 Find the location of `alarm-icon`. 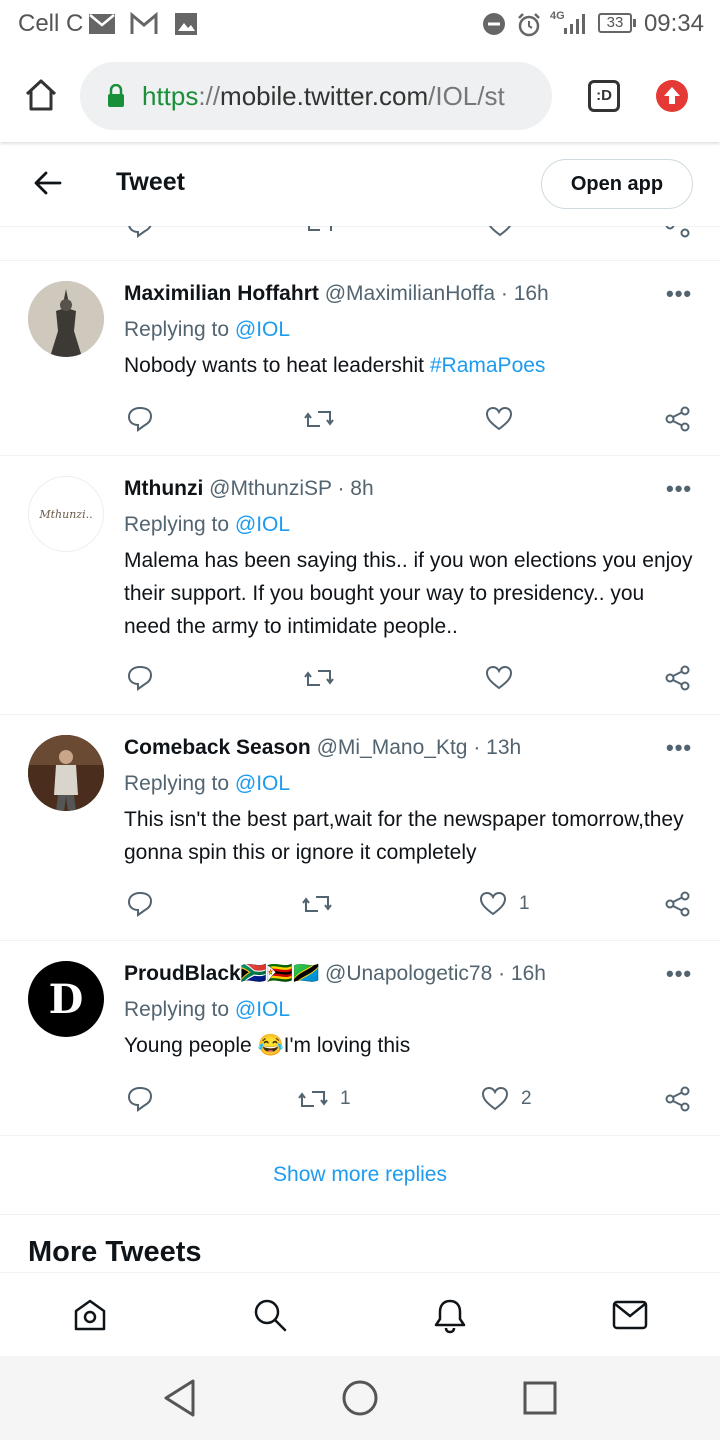

alarm-icon is located at coordinates (529, 25).